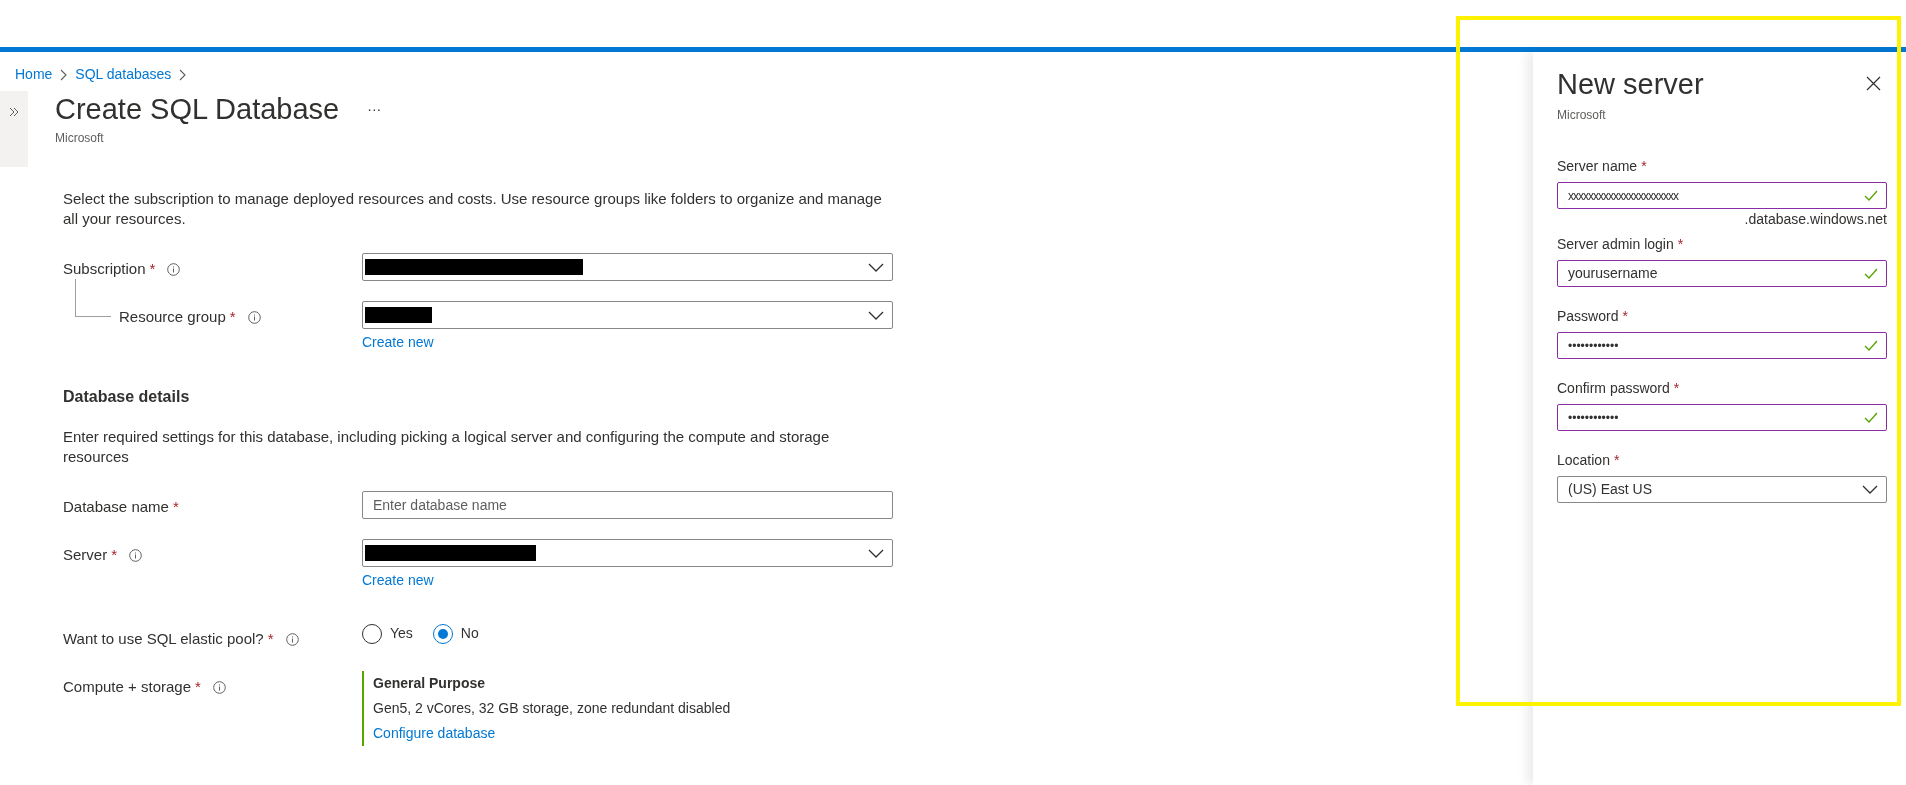 Image resolution: width=1906 pixels, height=785 pixels. I want to click on field-label: Server name, so click(1597, 166).